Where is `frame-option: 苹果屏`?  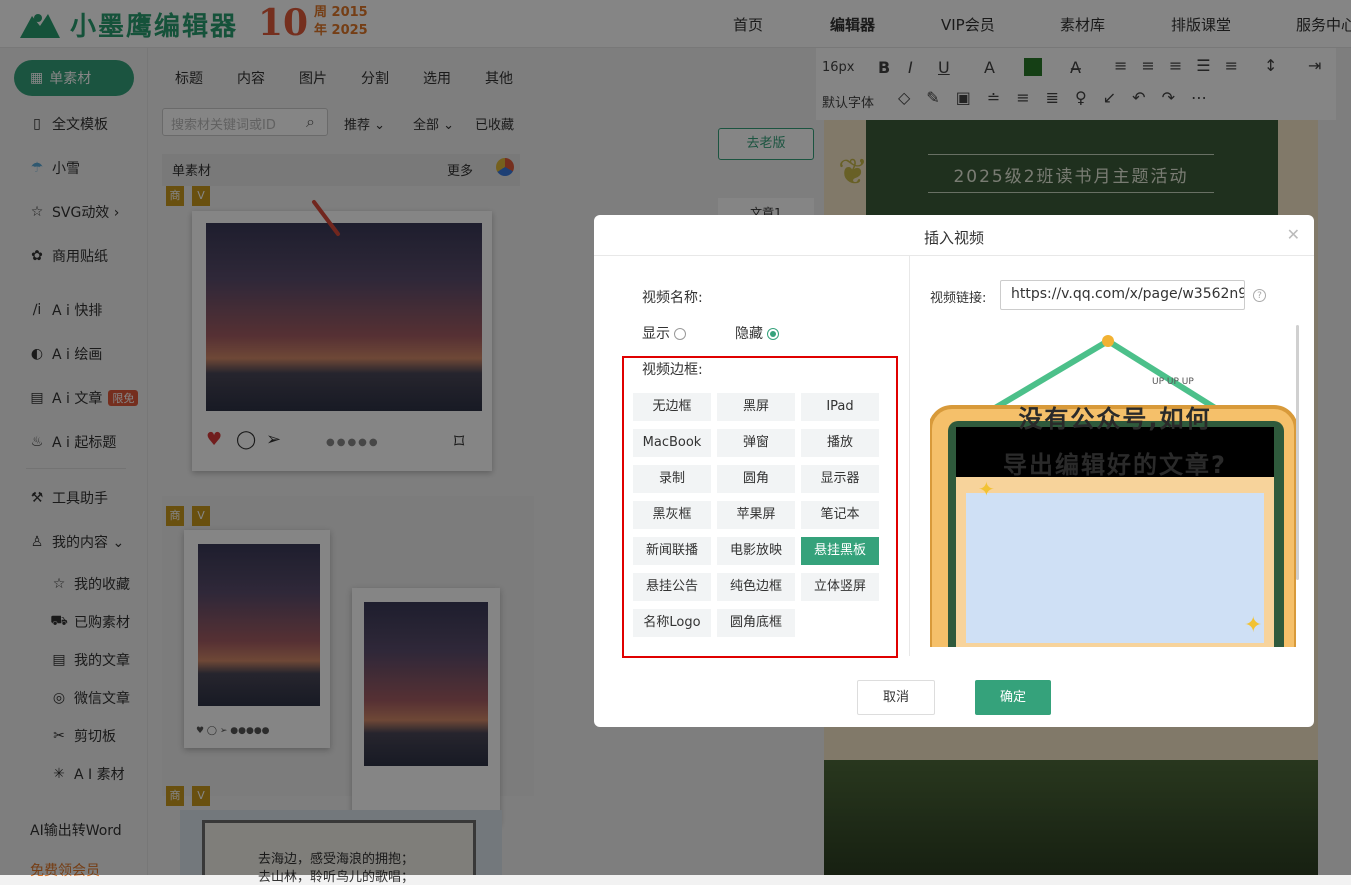 frame-option: 苹果屏 is located at coordinates (756, 515).